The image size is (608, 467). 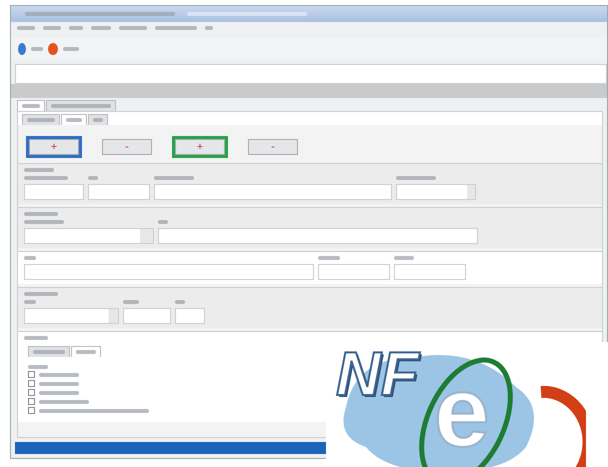 What do you see at coordinates (462, 412) in the screenshot?
I see `logo-letter: e` at bounding box center [462, 412].